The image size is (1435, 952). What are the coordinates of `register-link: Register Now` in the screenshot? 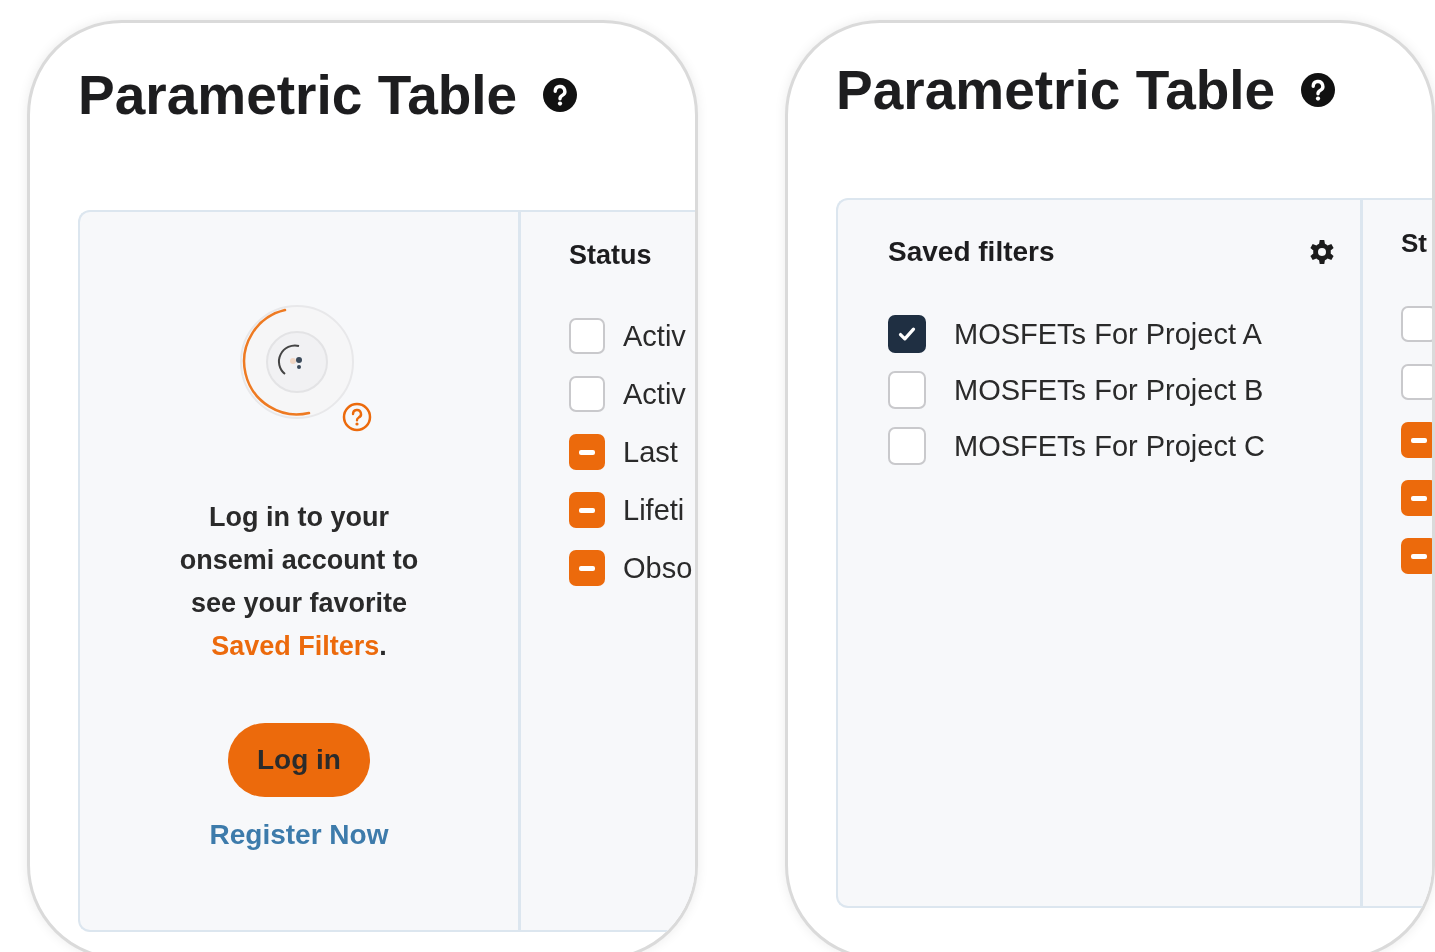 It's located at (299, 835).